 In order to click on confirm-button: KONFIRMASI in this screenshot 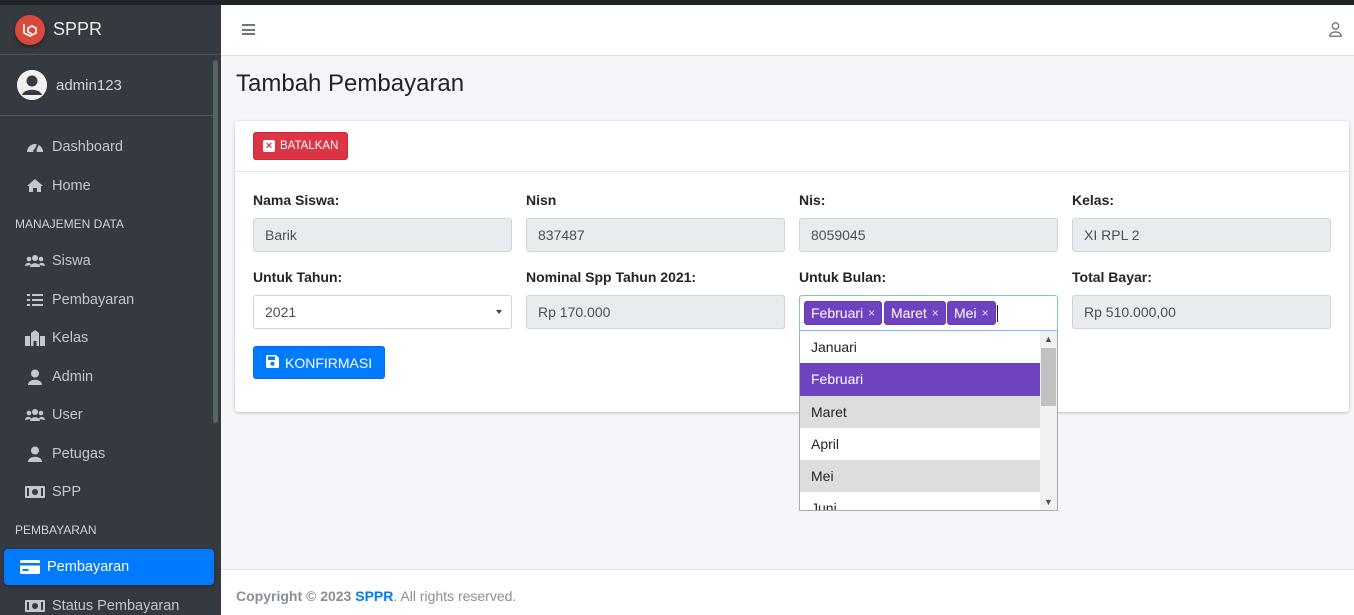, I will do `click(319, 362)`.